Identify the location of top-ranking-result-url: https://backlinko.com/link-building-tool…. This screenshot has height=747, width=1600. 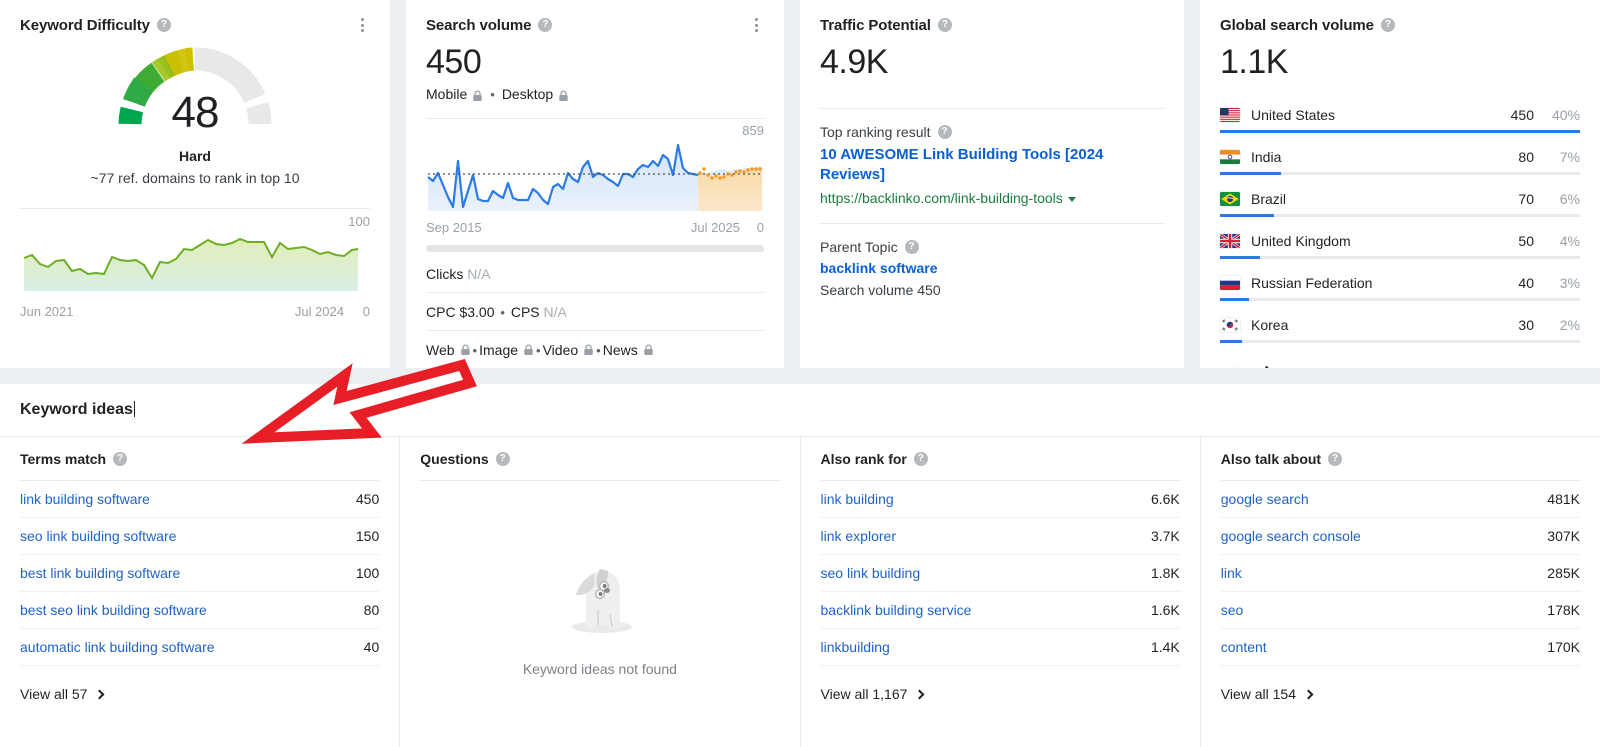
(992, 198).